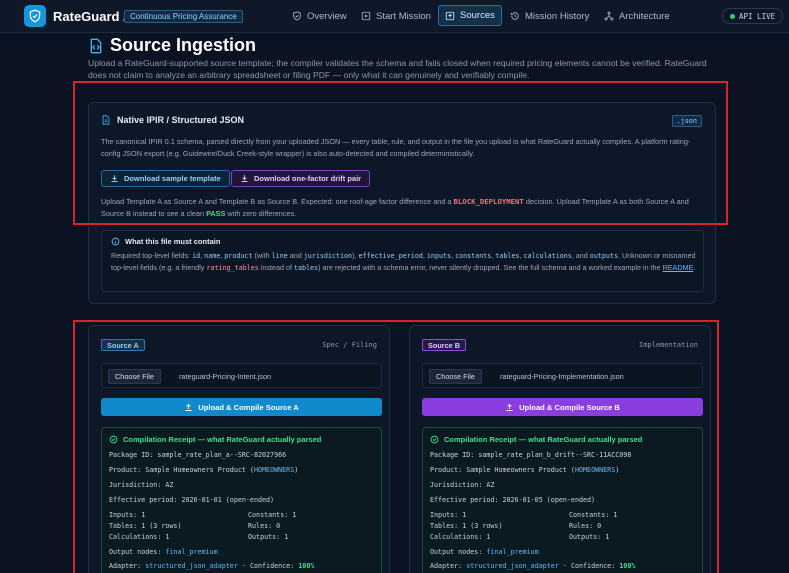 The width and height of the screenshot is (789, 573). Describe the element at coordinates (261, 213) in the screenshot. I see `note-text-3: with zero differences.` at that location.